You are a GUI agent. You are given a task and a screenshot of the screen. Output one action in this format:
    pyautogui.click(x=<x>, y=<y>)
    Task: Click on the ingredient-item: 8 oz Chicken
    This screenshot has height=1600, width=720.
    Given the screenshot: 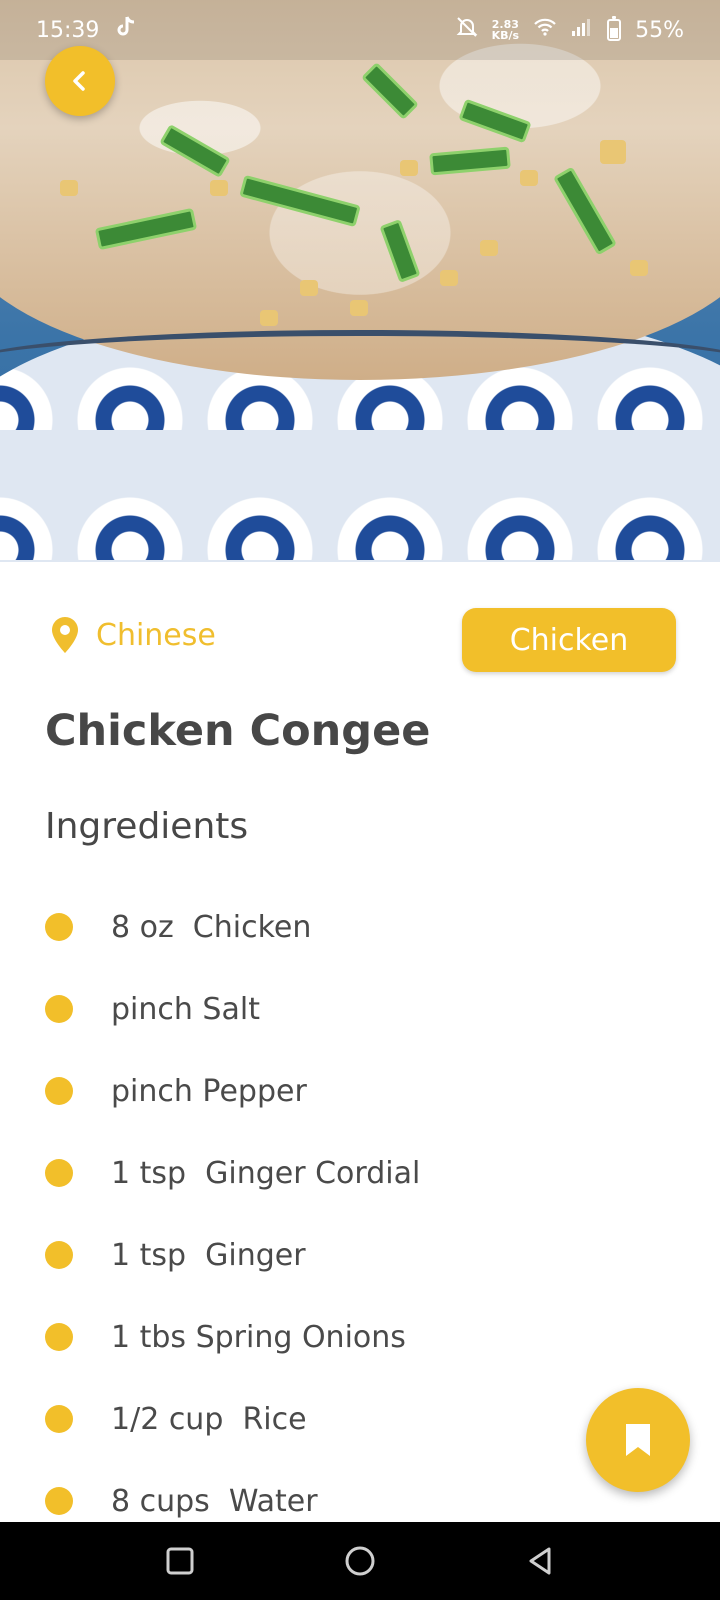 What is the action you would take?
    pyautogui.click(x=178, y=927)
    